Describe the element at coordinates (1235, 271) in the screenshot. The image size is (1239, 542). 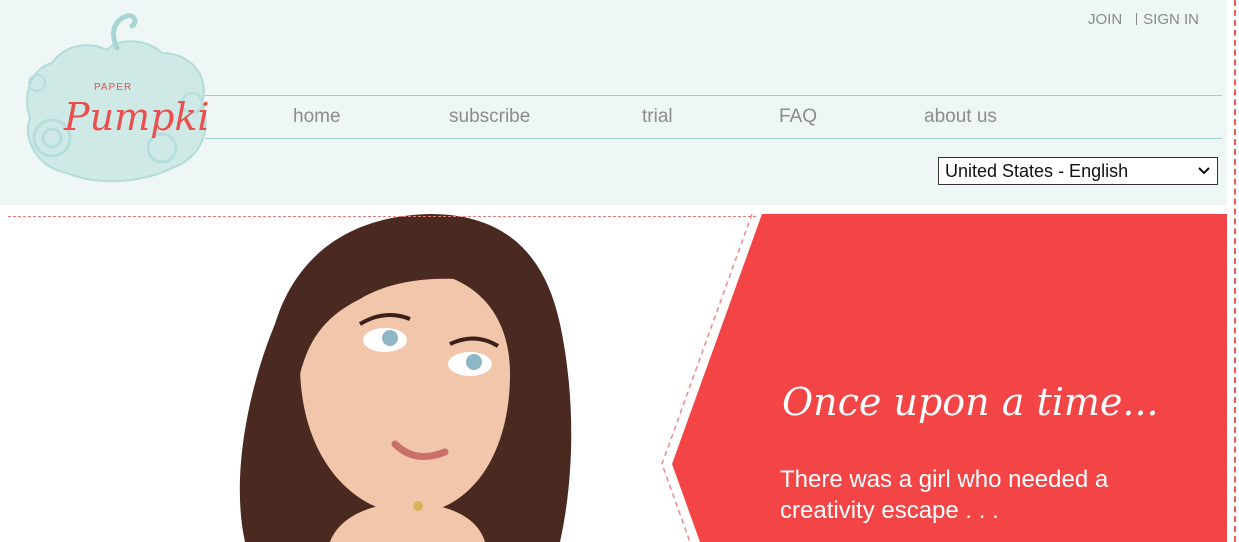
I see `page-edge-dashed-border` at that location.